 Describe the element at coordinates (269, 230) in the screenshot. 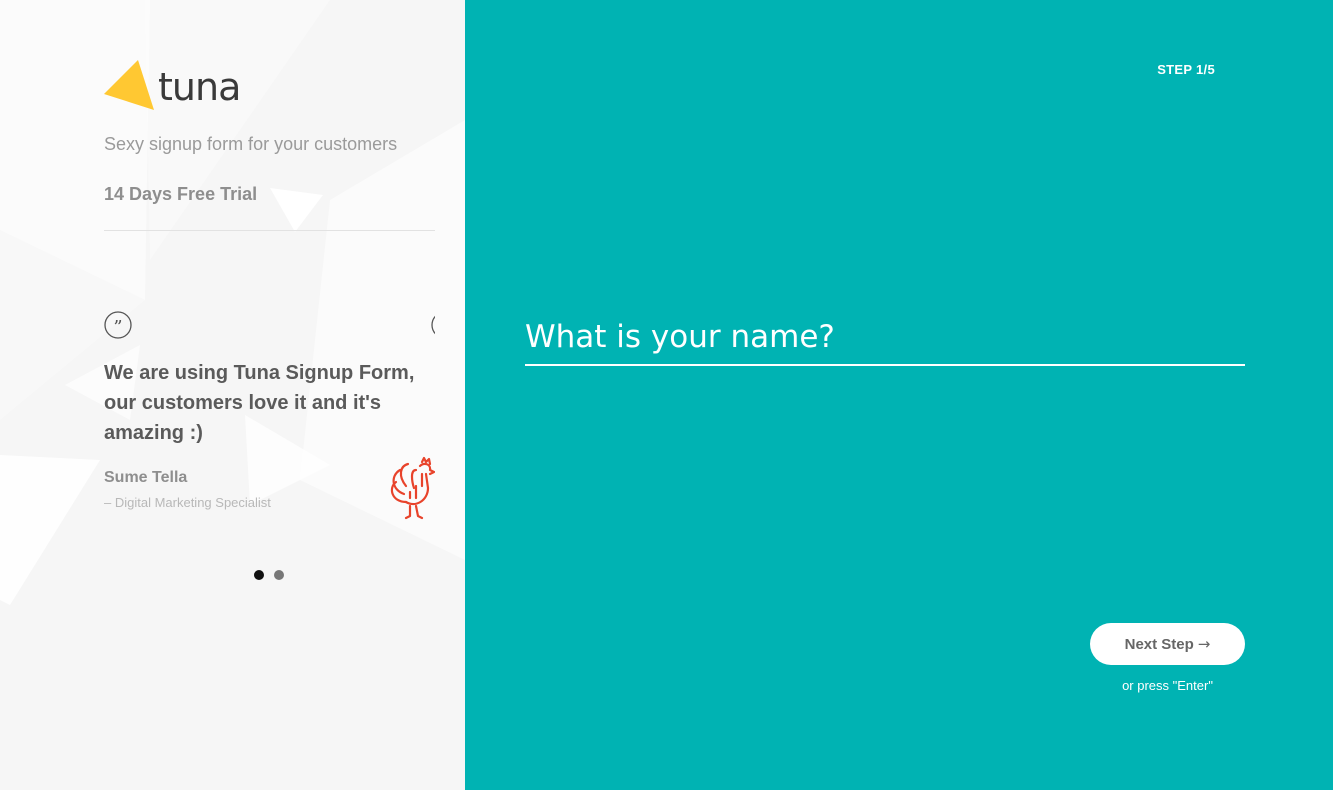

I see `divider` at that location.